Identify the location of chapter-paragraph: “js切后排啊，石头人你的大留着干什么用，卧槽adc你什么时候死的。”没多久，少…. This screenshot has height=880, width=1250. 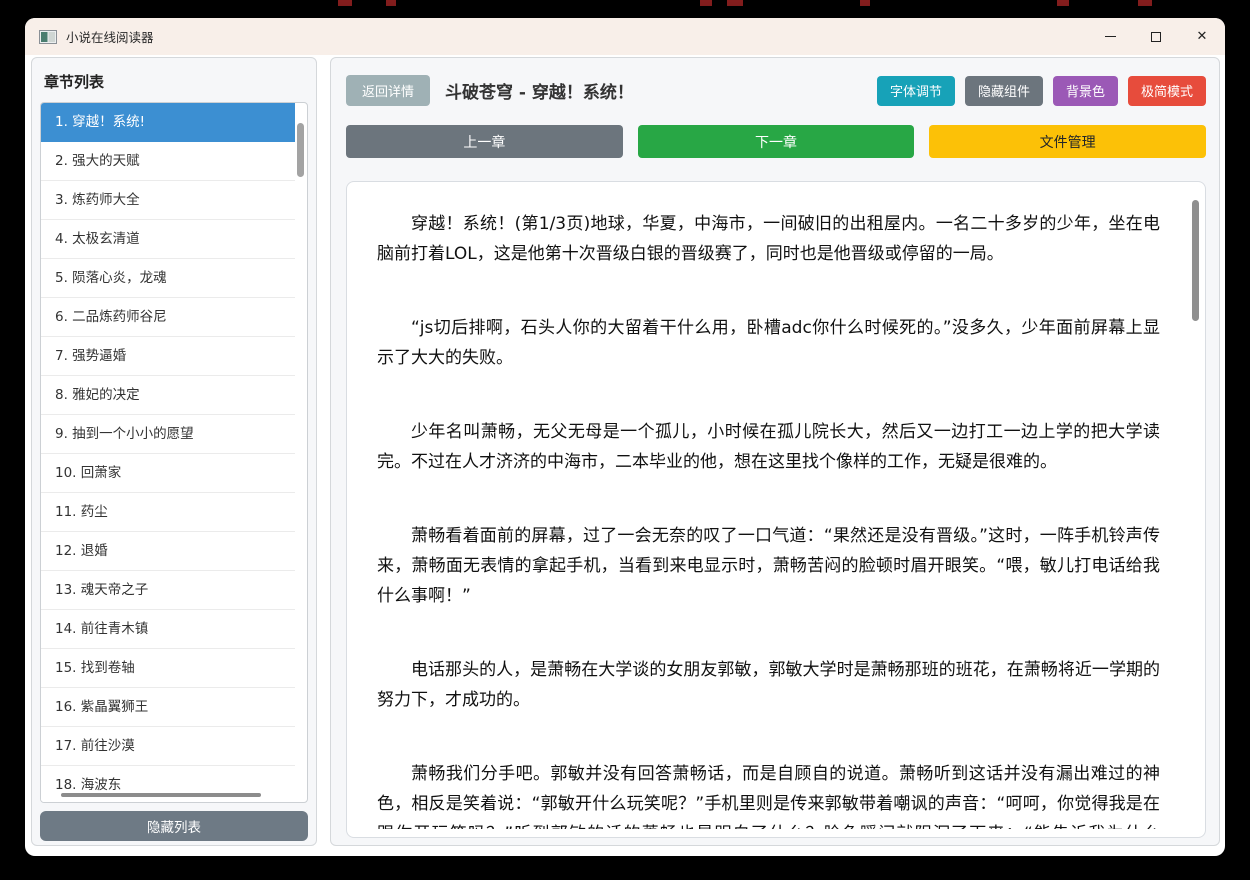
(768, 343).